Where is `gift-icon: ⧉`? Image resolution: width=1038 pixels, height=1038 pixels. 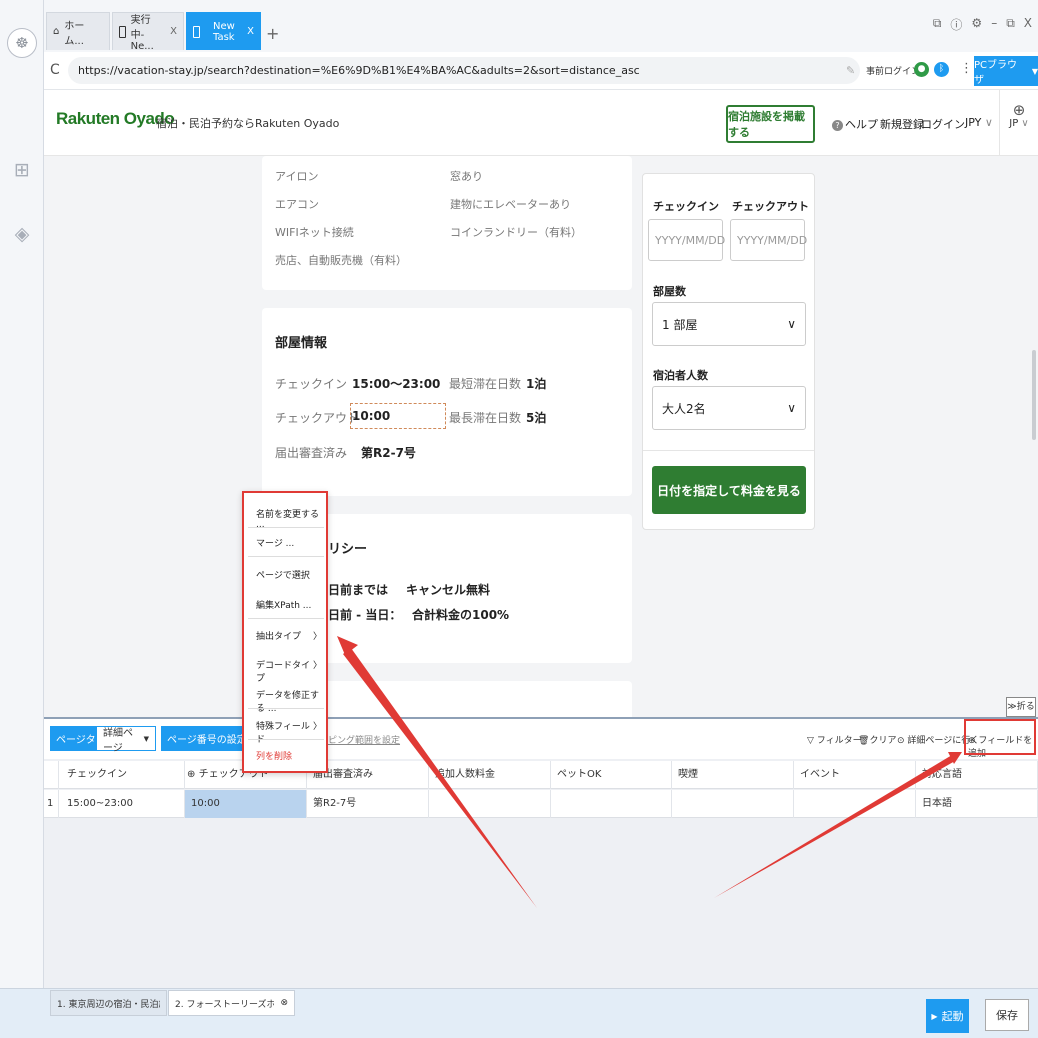 gift-icon: ⧉ is located at coordinates (937, 24).